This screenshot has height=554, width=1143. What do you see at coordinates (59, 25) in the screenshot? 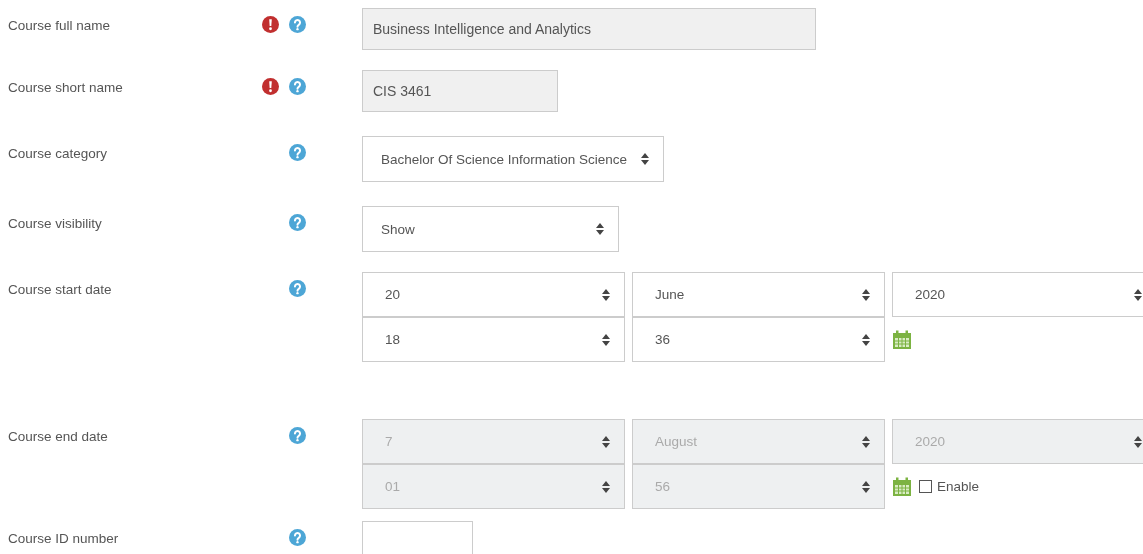
I see `field-label: Course full name` at bounding box center [59, 25].